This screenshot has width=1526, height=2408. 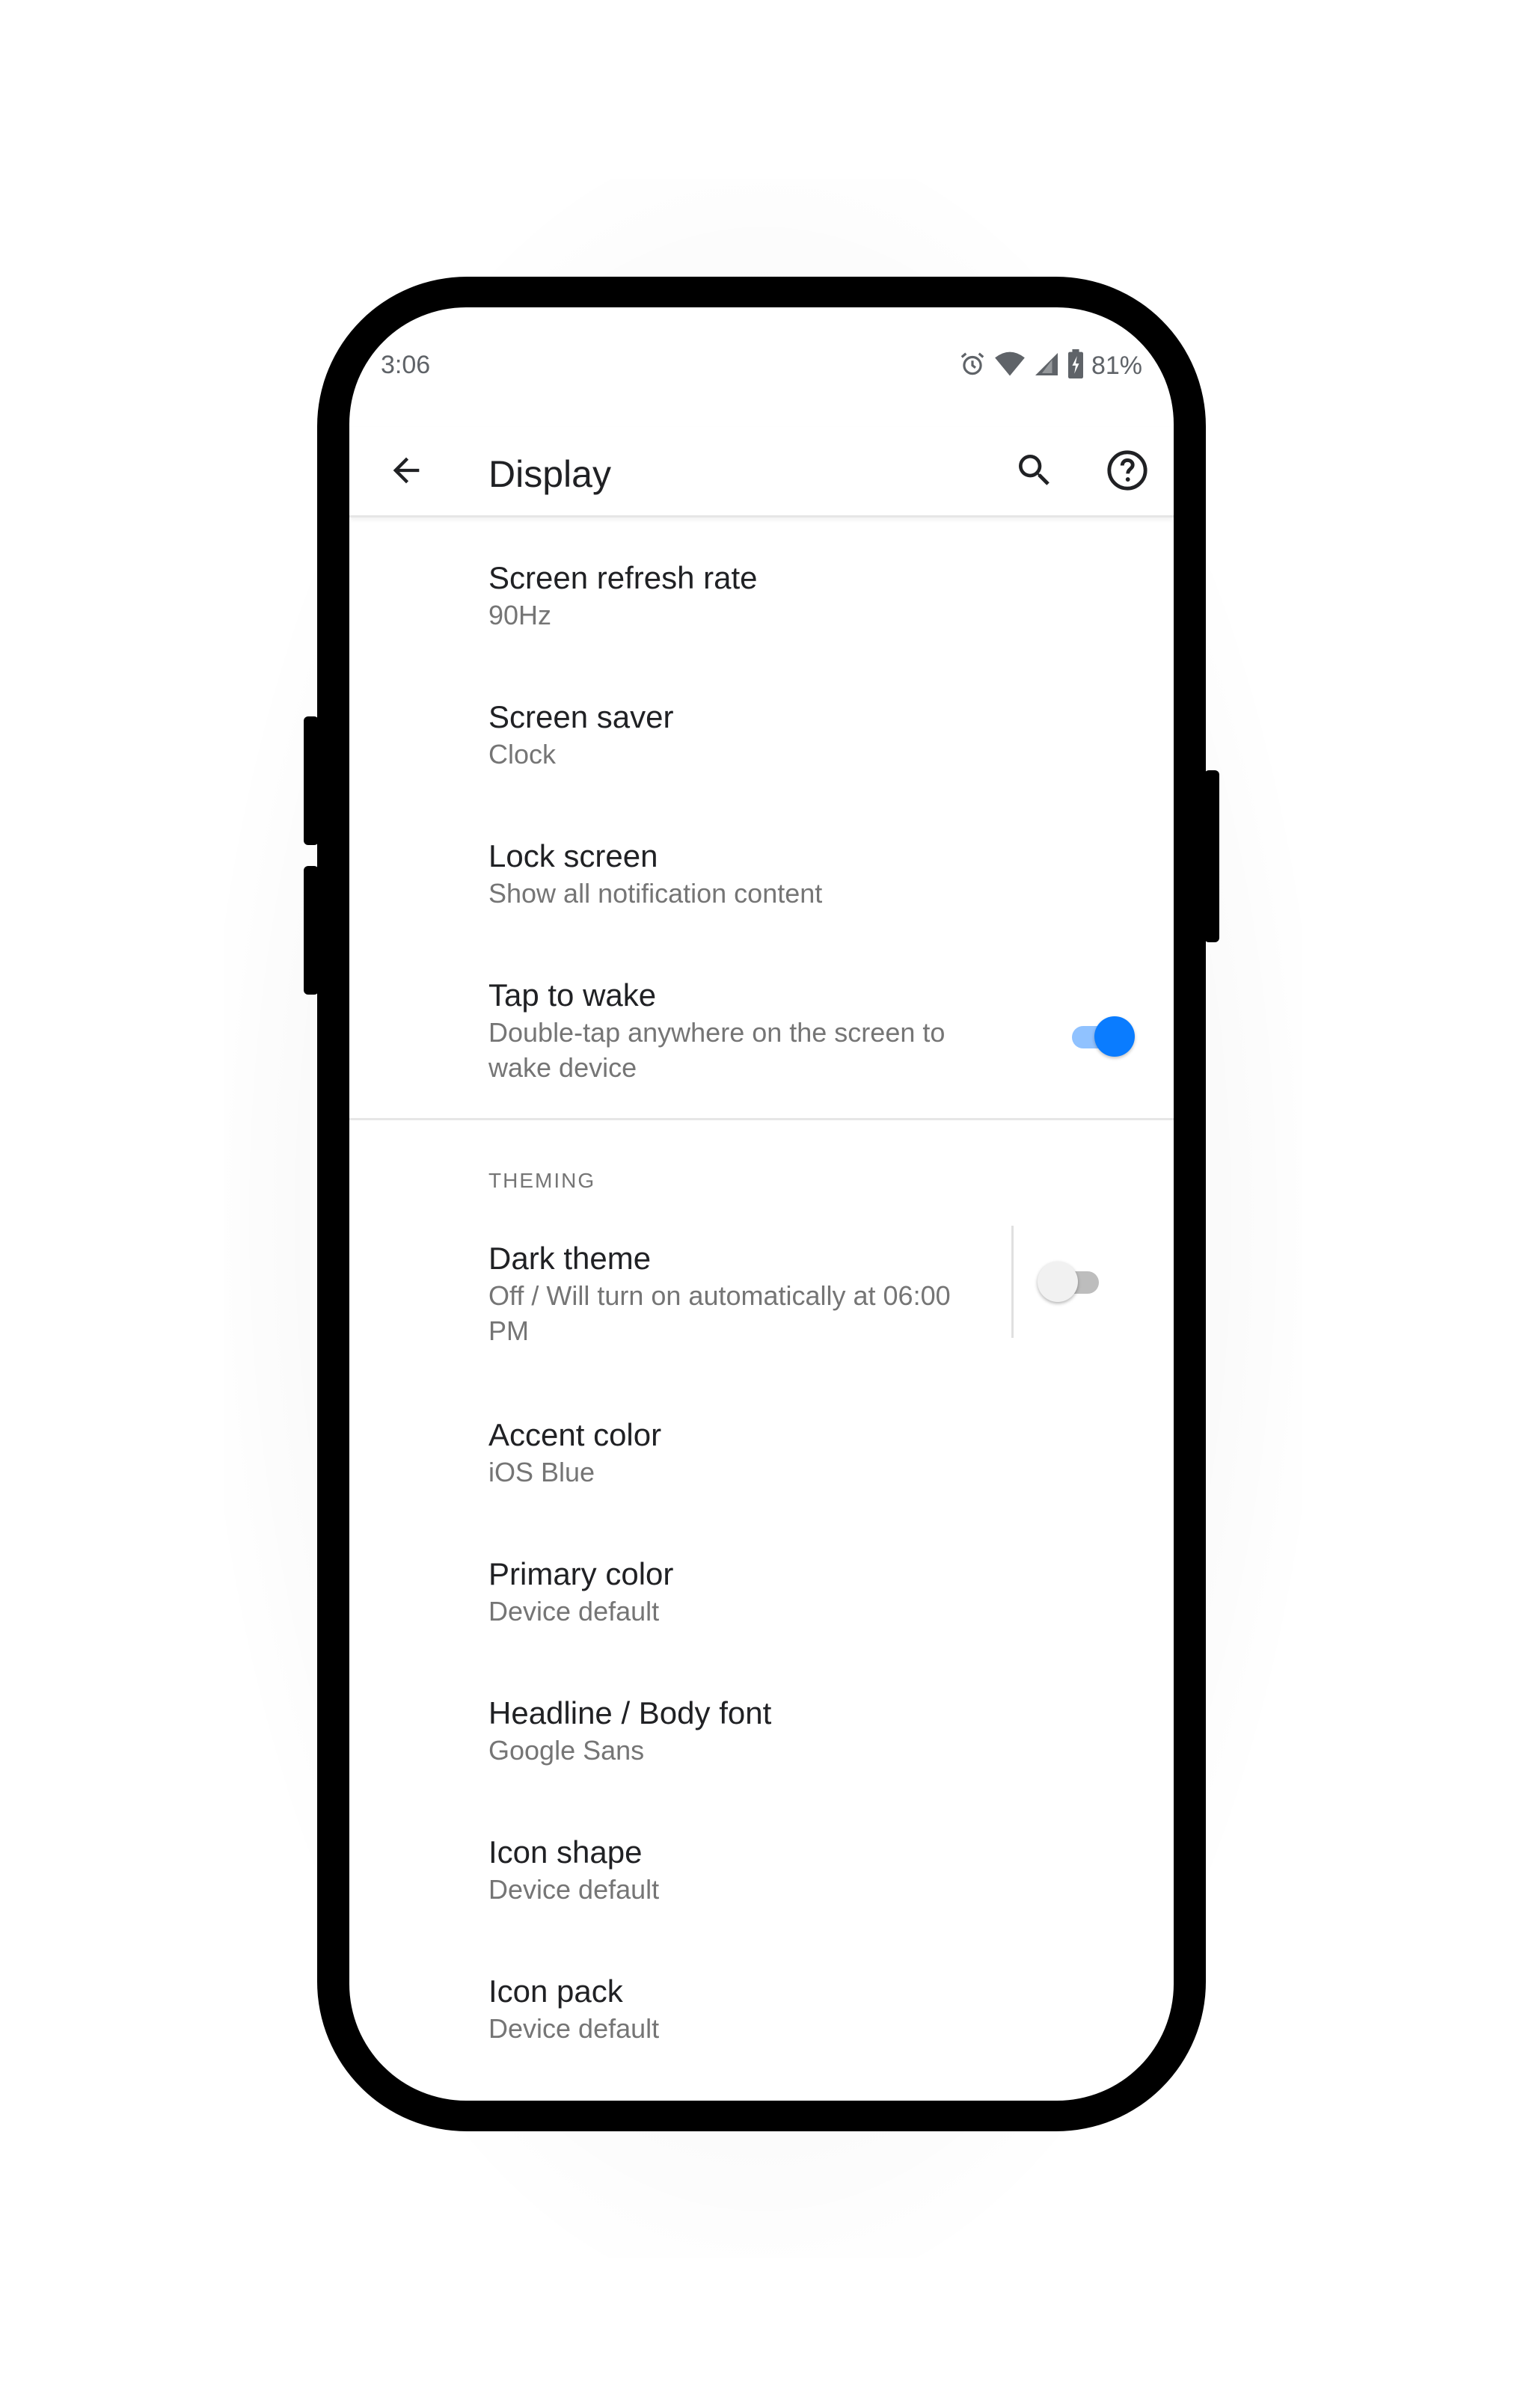 What do you see at coordinates (575, 1434) in the screenshot?
I see `pref-title: Accent color` at bounding box center [575, 1434].